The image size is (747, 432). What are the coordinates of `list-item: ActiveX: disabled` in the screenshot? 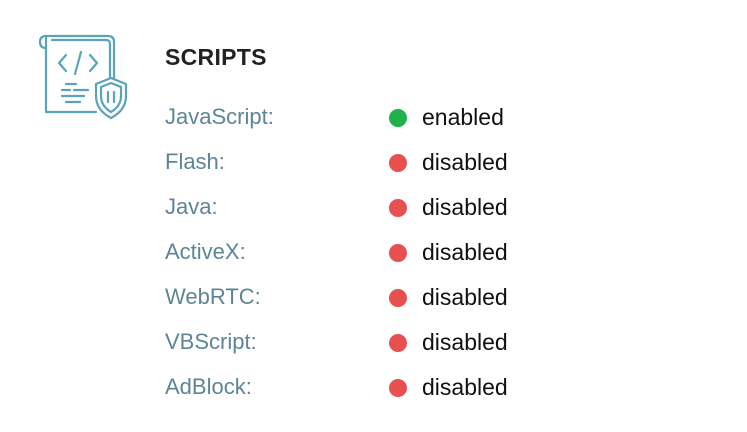 It's located at (375, 254).